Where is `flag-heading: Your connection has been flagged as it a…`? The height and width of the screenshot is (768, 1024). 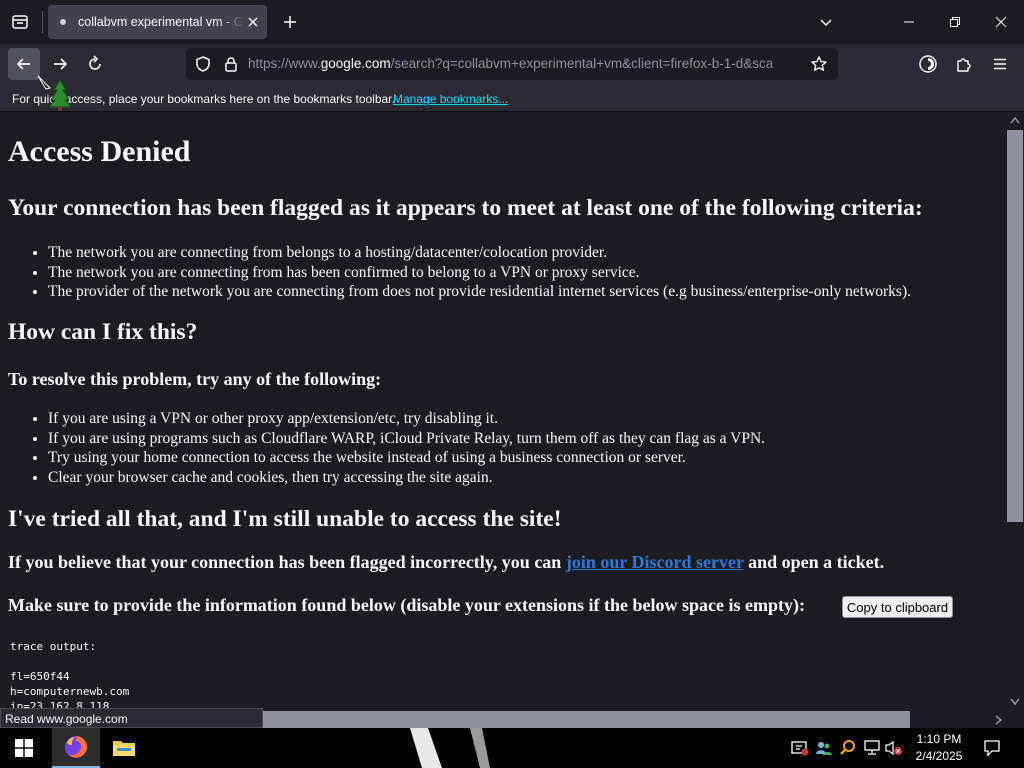 flag-heading: Your connection has been flagged as it a… is located at coordinates (465, 208).